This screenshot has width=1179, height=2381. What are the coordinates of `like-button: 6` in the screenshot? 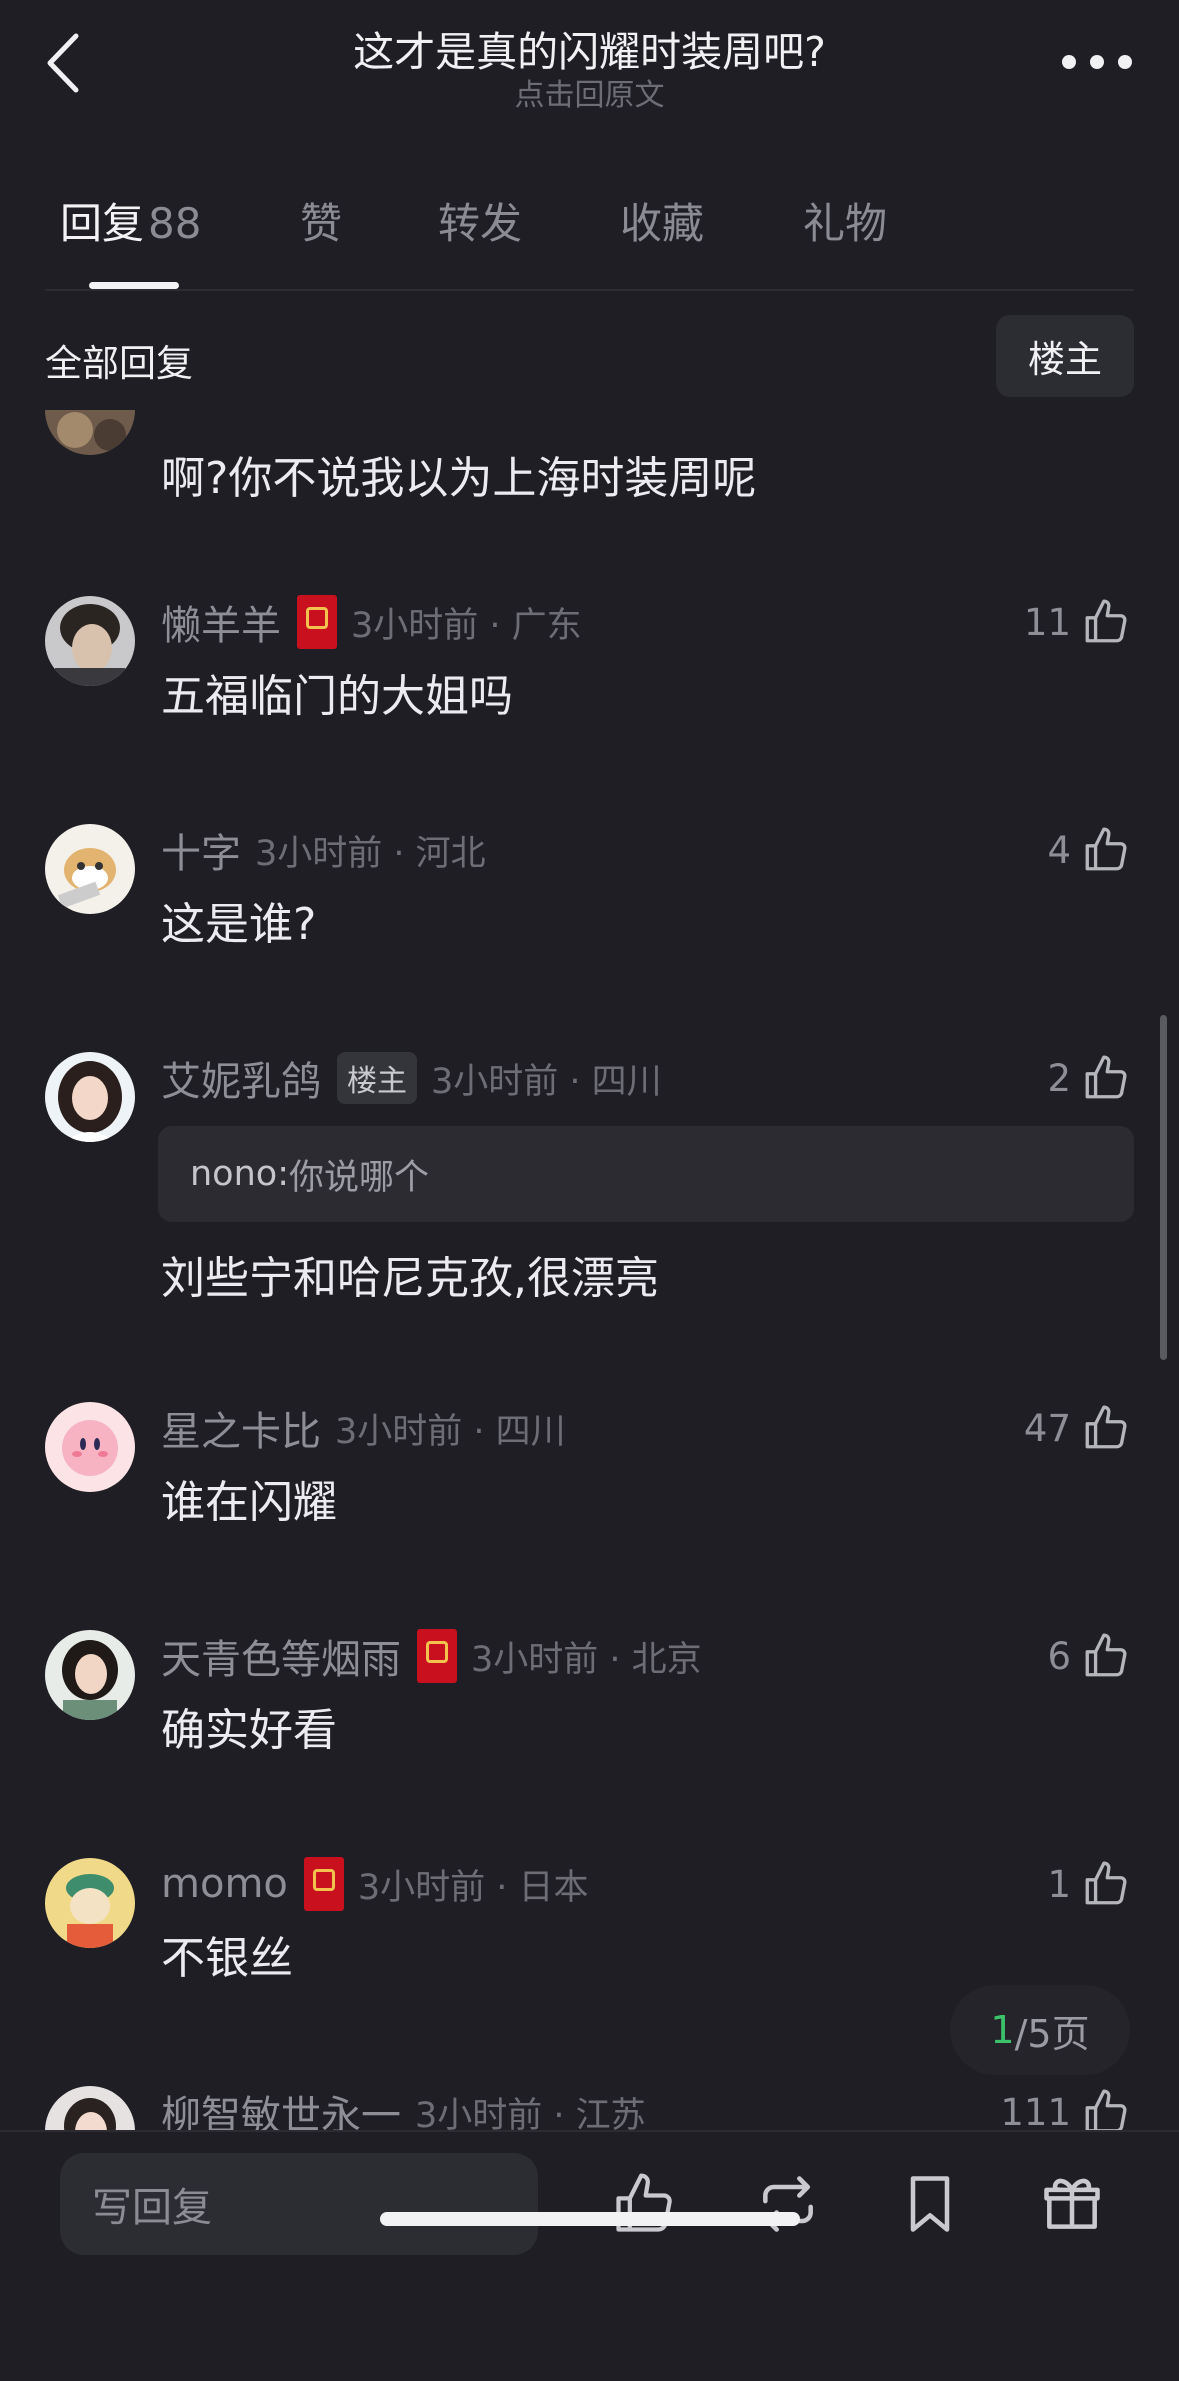 It's located at (1089, 1656).